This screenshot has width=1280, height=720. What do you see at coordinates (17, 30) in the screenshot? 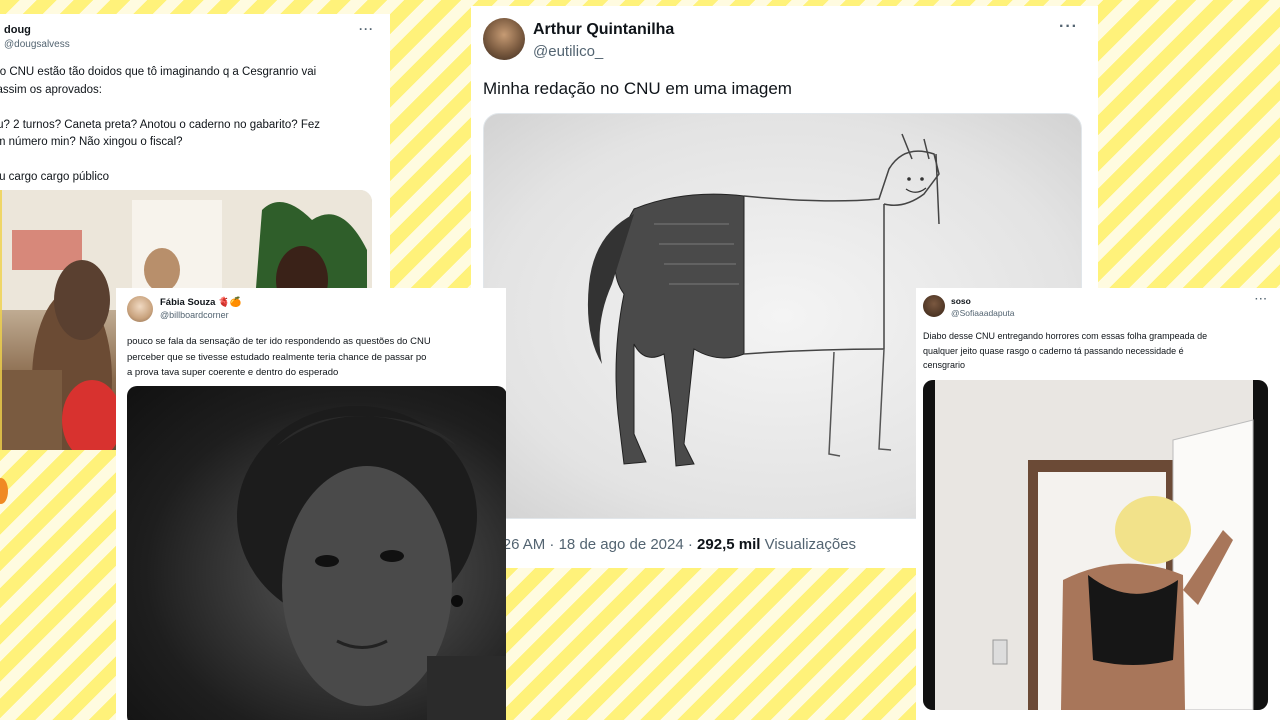
I see `author-name: doug` at bounding box center [17, 30].